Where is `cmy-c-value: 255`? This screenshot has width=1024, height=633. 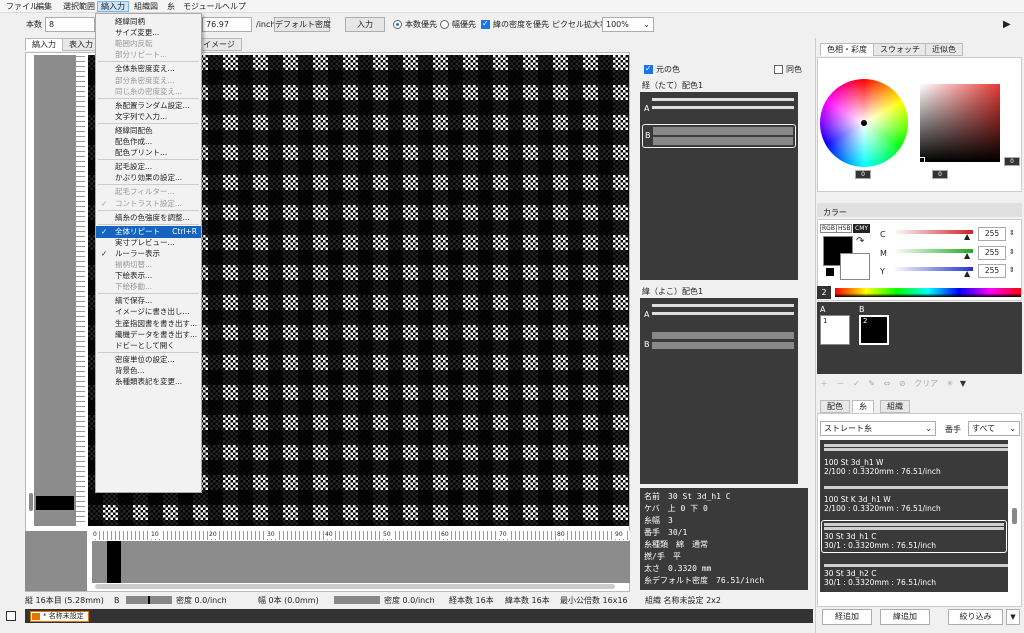
cmy-c-value: 255 is located at coordinates (992, 234).